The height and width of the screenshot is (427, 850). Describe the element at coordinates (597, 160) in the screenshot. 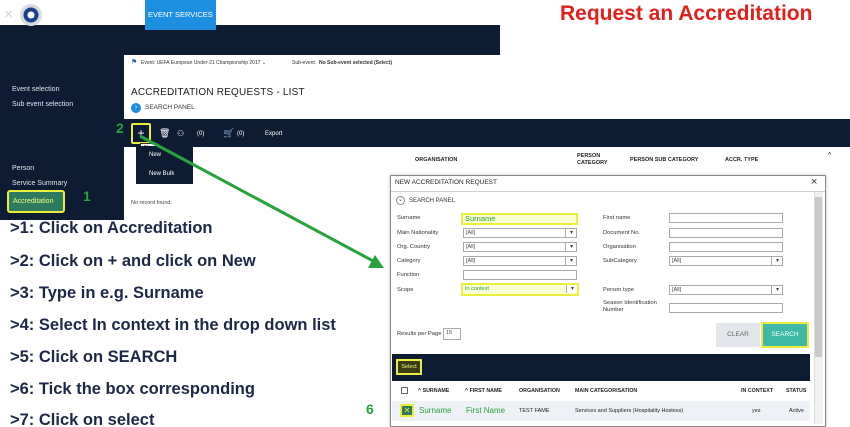

I see `column-person-category: PERSON CATEGORY` at that location.